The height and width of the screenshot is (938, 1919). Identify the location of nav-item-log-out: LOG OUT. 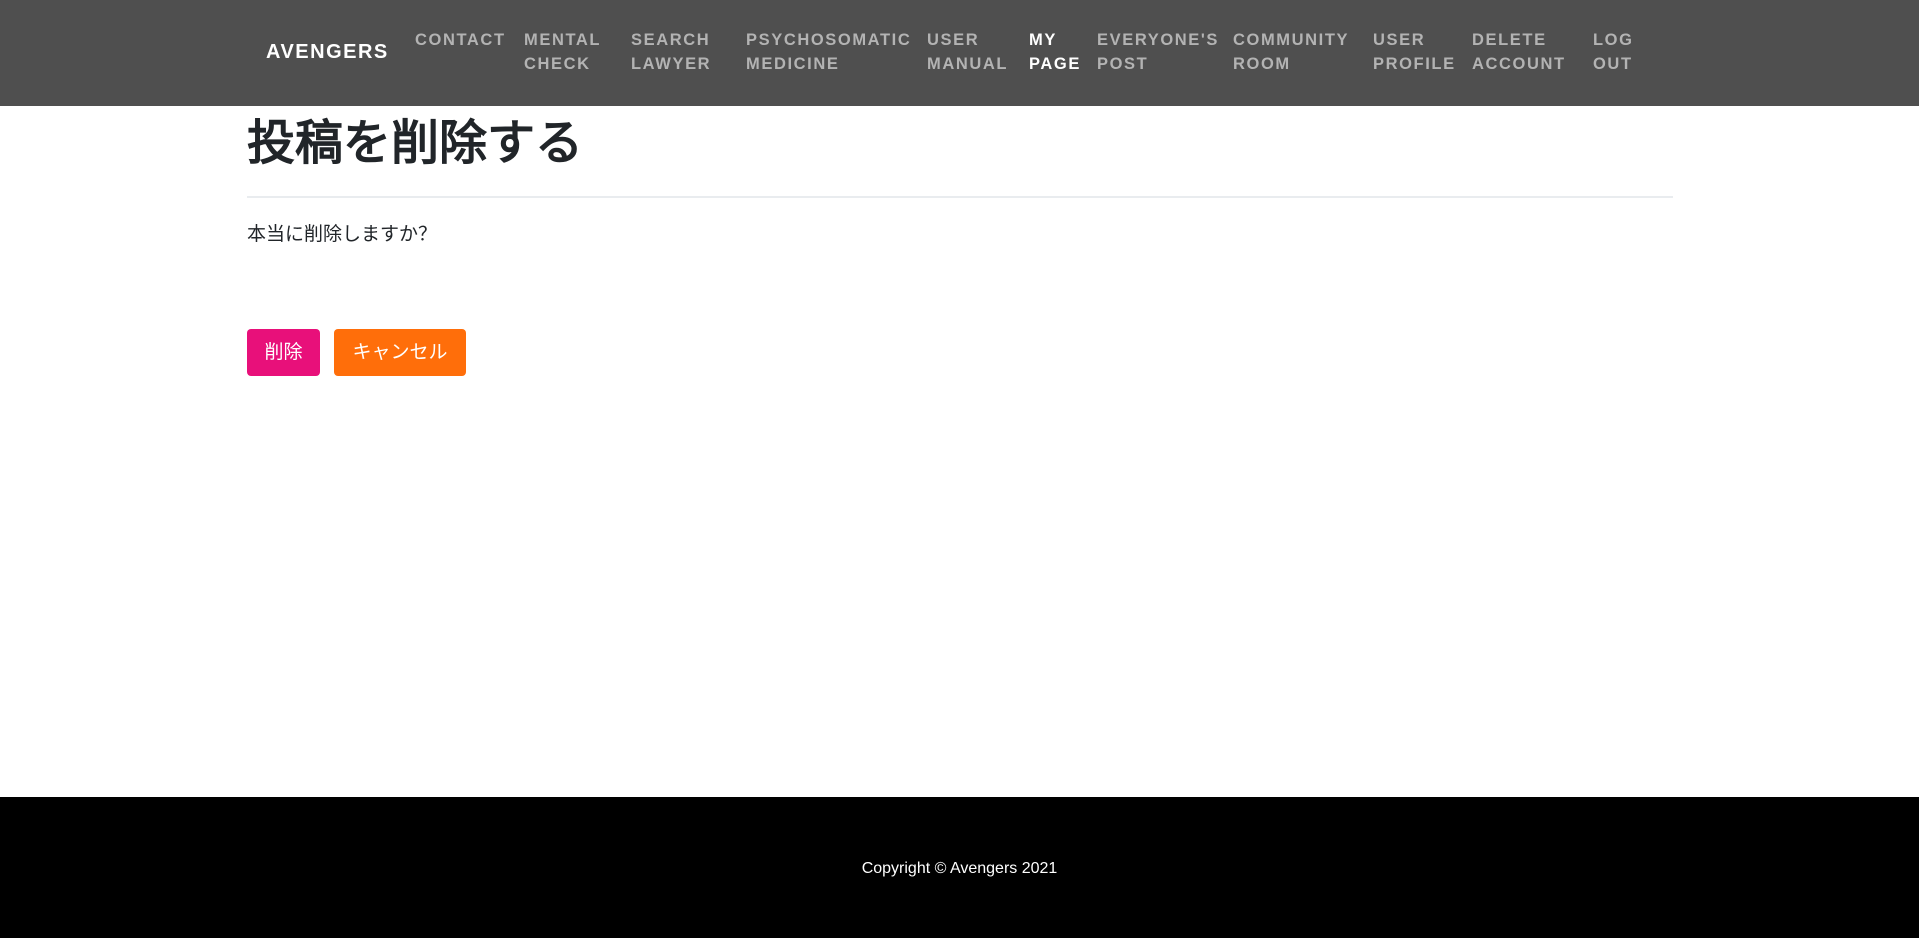
(1613, 52).